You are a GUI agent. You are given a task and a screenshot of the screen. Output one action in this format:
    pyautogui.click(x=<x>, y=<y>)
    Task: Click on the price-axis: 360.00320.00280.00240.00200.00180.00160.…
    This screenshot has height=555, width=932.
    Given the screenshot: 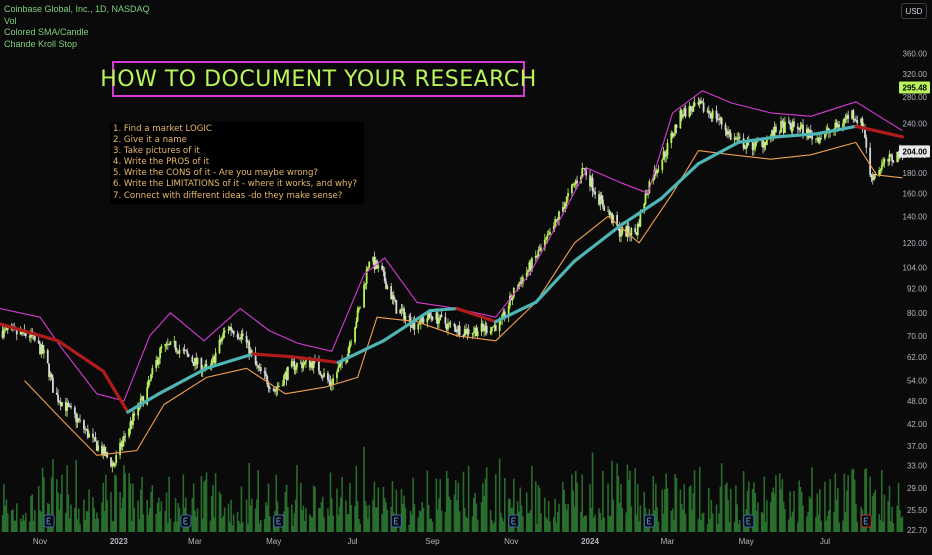 What is the action you would take?
    pyautogui.click(x=914, y=292)
    